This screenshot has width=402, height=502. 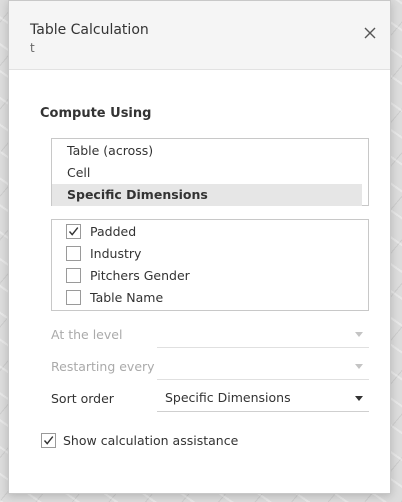 I want to click on restarting-every-select, so click(x=263, y=367).